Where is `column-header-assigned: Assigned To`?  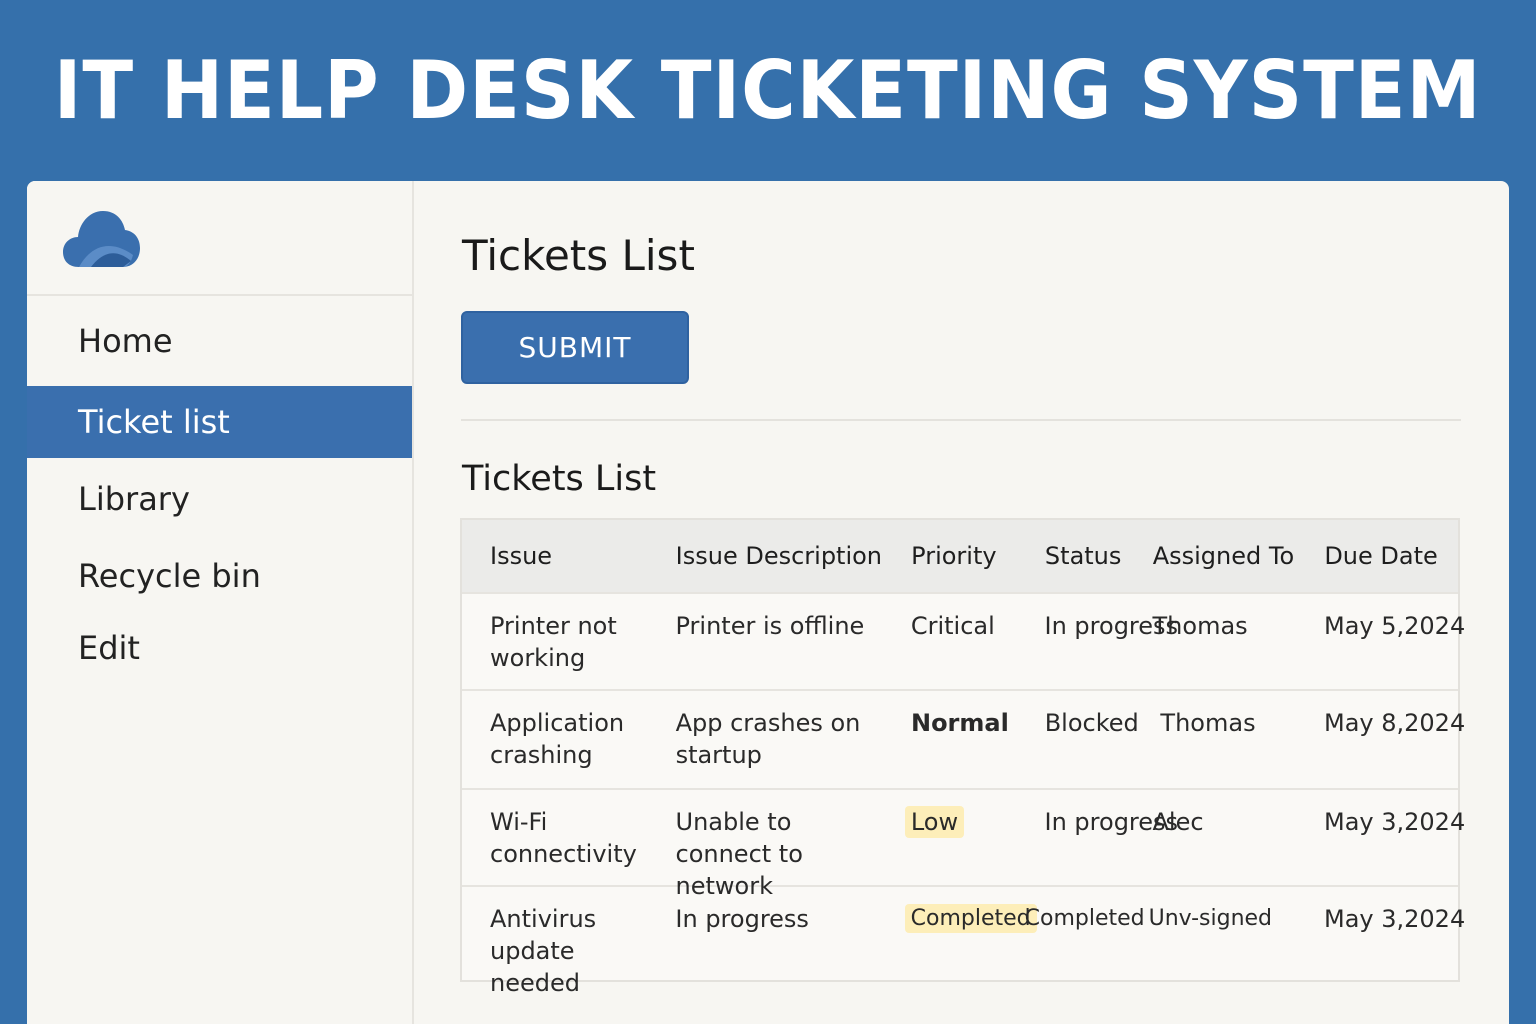
column-header-assigned: Assigned To is located at coordinates (1232, 556).